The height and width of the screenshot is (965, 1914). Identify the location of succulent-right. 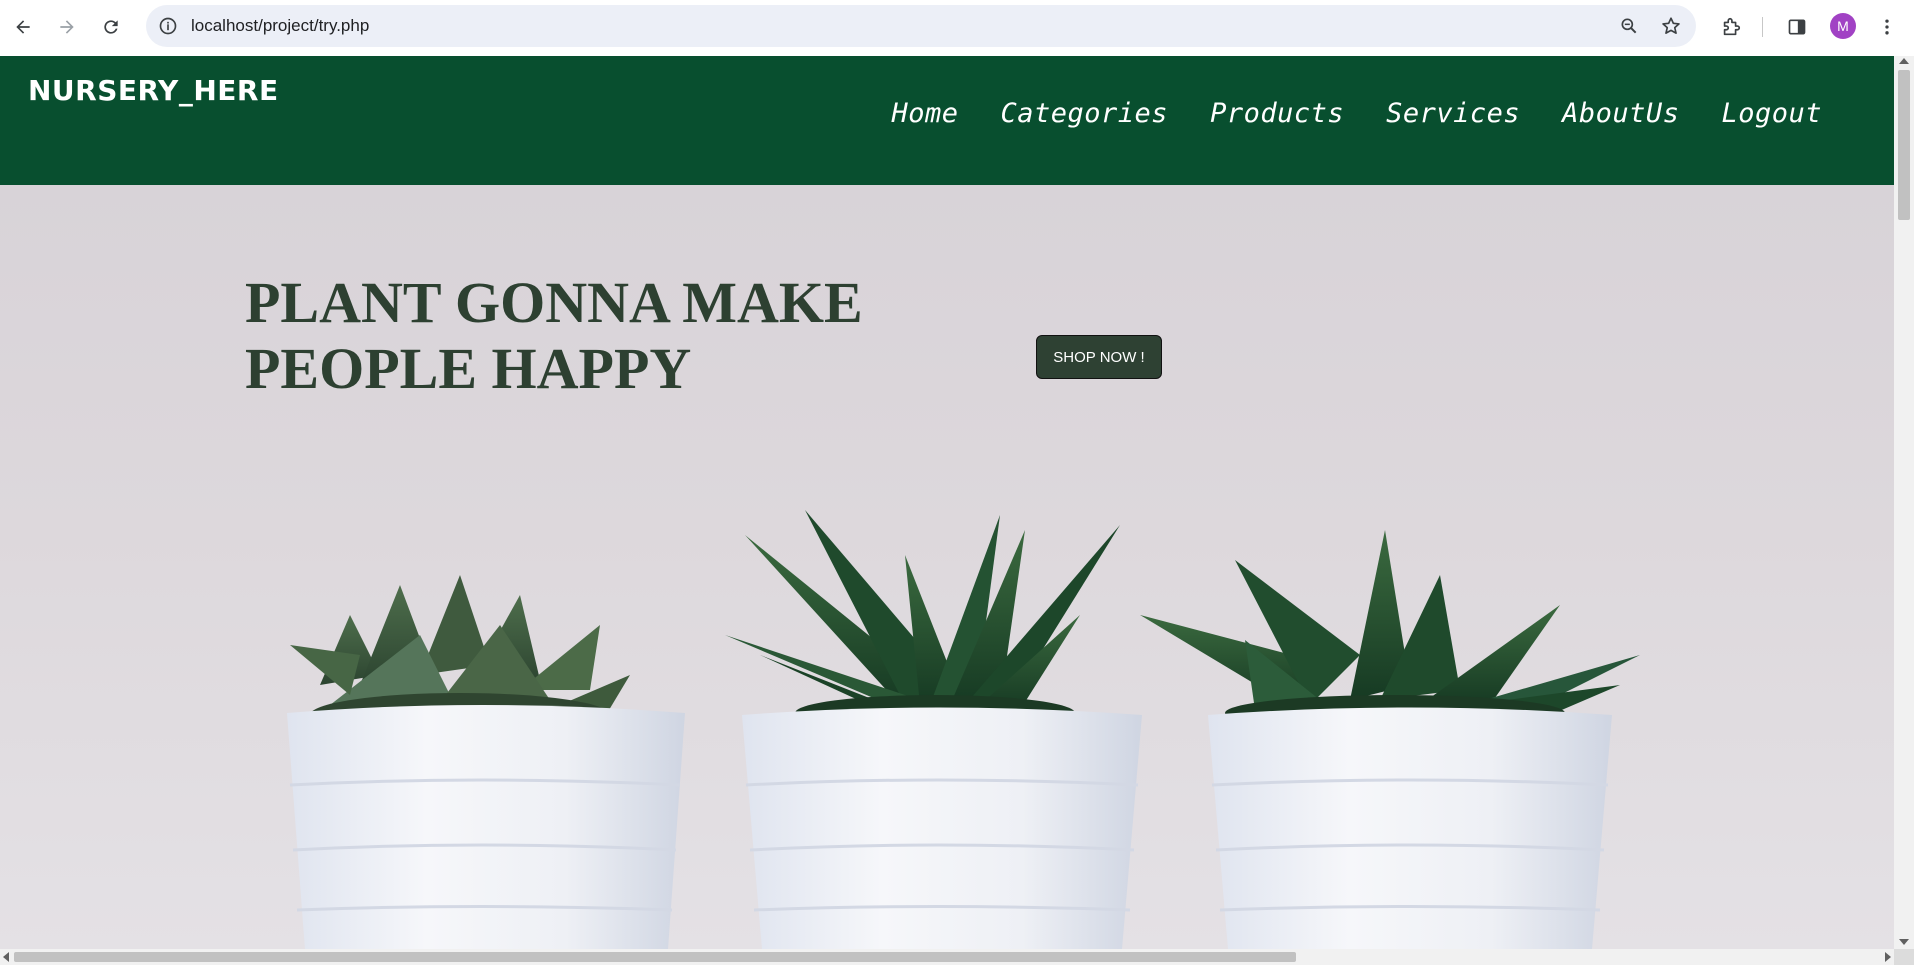
(1390, 630).